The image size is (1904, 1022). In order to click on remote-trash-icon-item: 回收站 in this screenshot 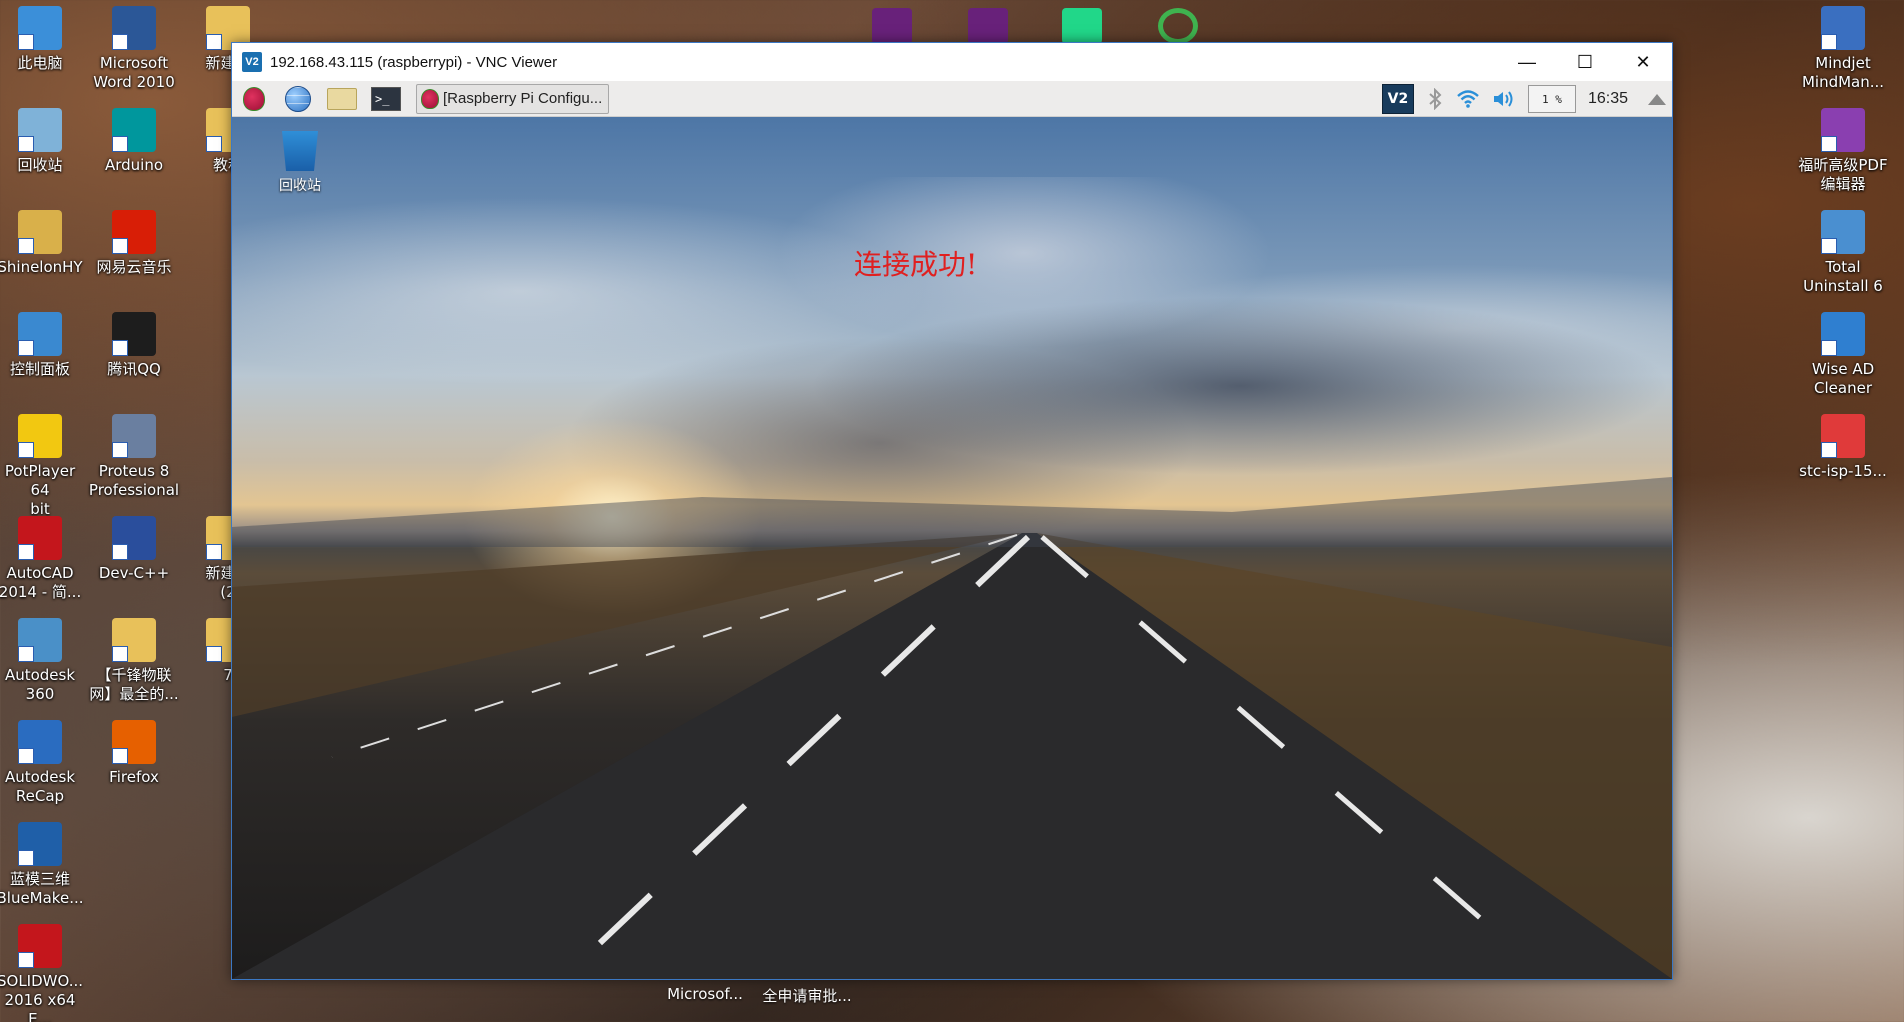, I will do `click(300, 163)`.